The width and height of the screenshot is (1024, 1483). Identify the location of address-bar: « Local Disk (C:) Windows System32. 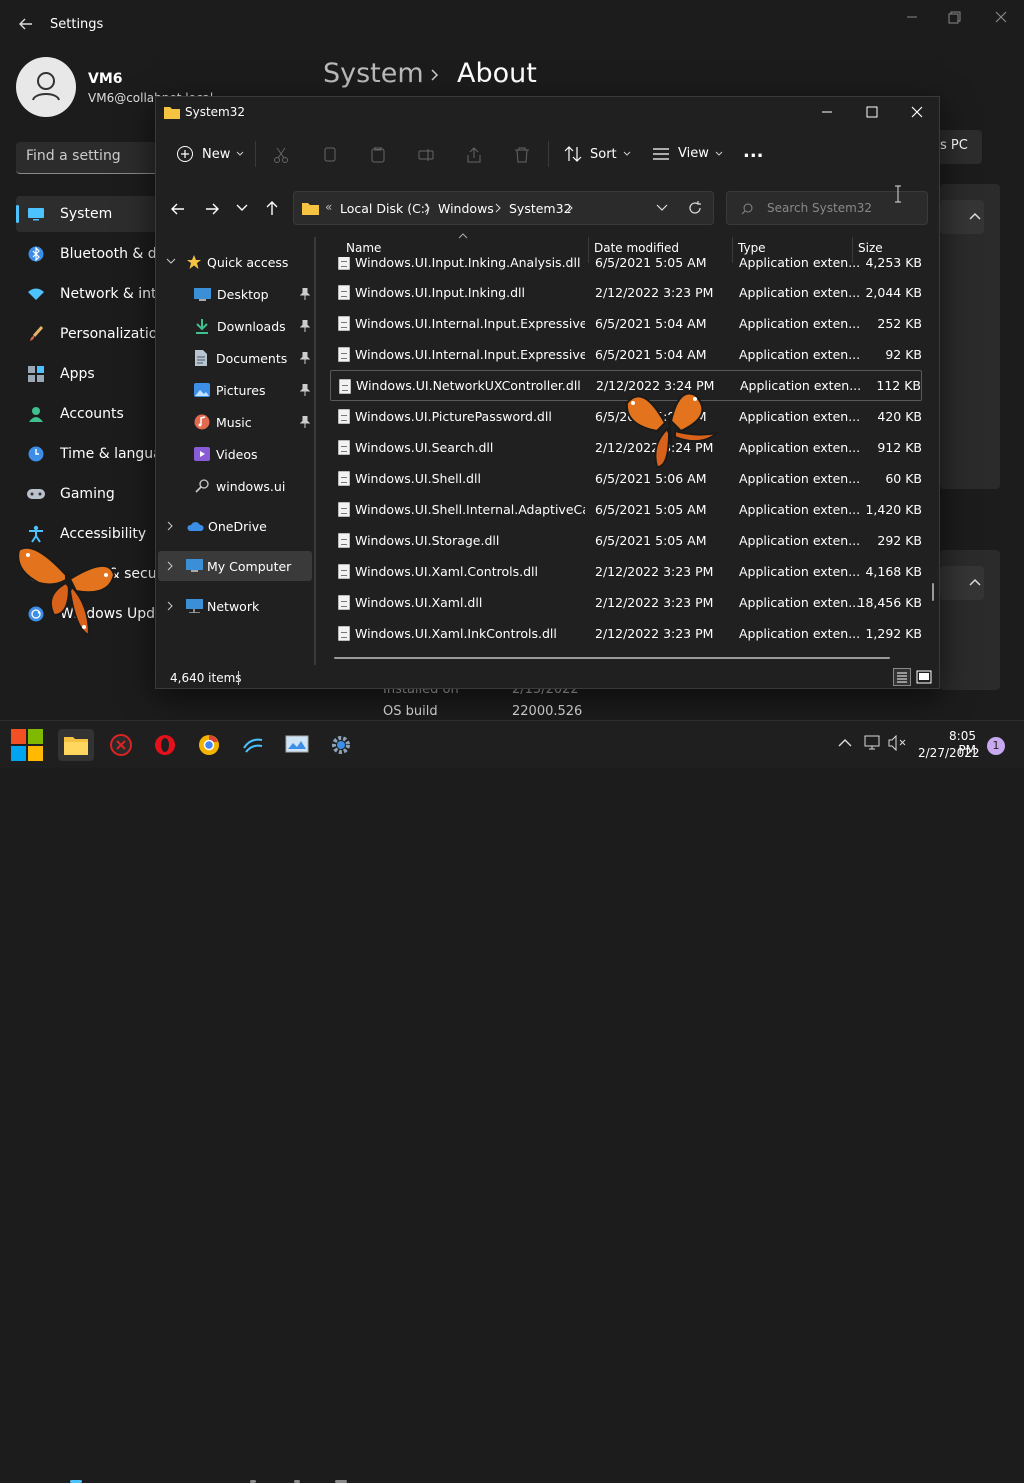
(503, 208).